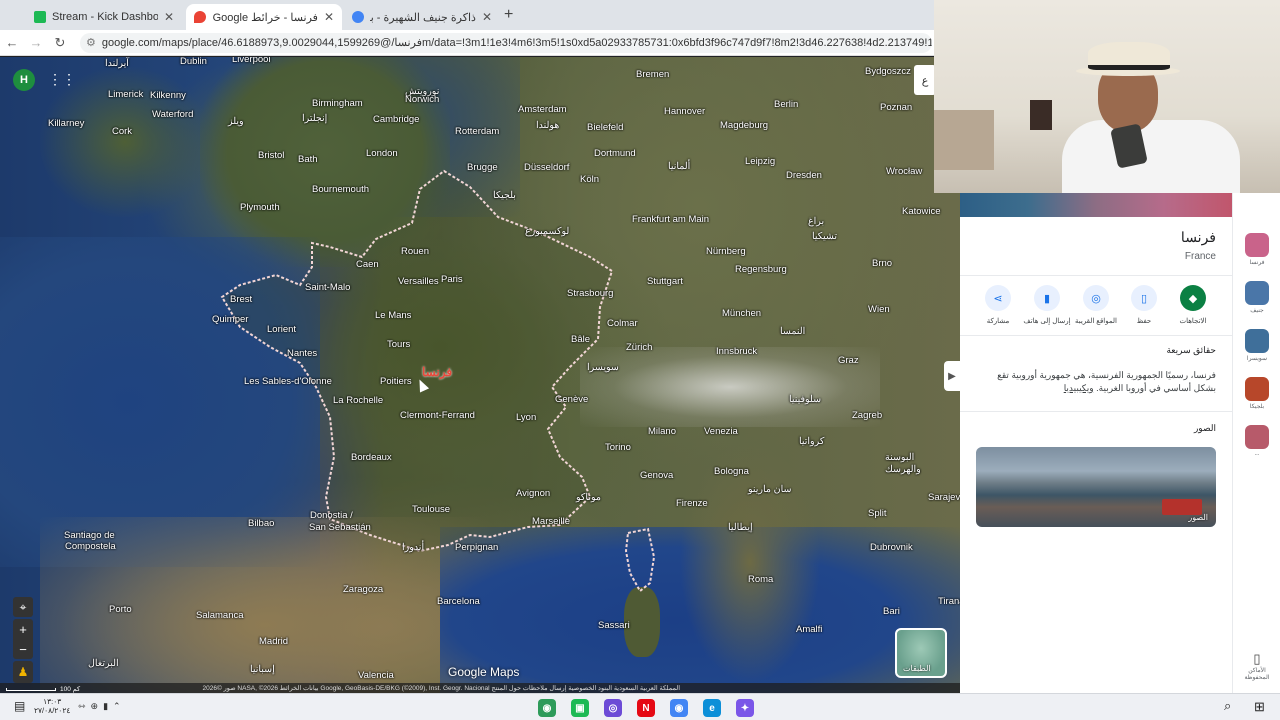  I want to click on map-place-label: Avignon, so click(533, 494).